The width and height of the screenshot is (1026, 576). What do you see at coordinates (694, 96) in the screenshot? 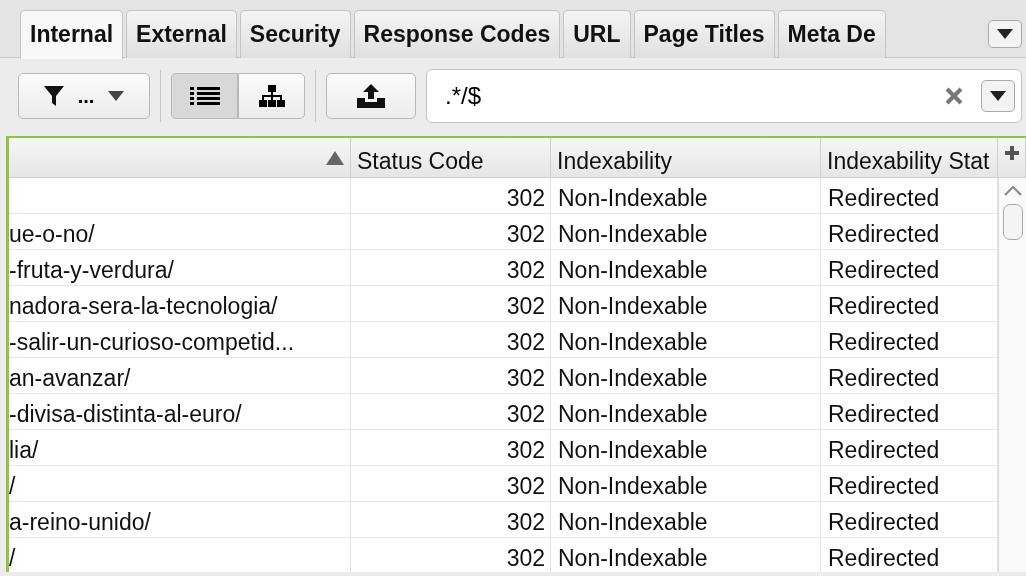
I see `search-input: .*/$` at bounding box center [694, 96].